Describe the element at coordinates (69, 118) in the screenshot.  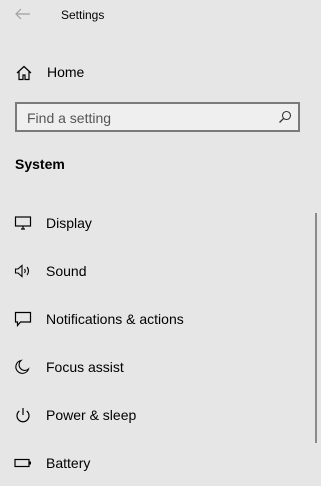
I see `search-placeholder: Find a setting` at that location.